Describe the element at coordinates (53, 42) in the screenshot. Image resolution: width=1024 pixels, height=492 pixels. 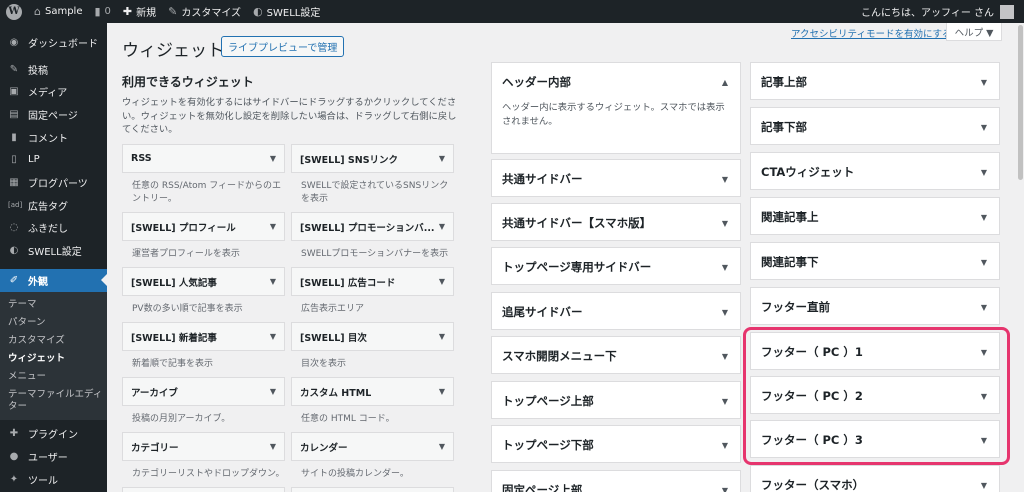
I see `menu-dashboard: ◉ ダッシュボード` at that location.